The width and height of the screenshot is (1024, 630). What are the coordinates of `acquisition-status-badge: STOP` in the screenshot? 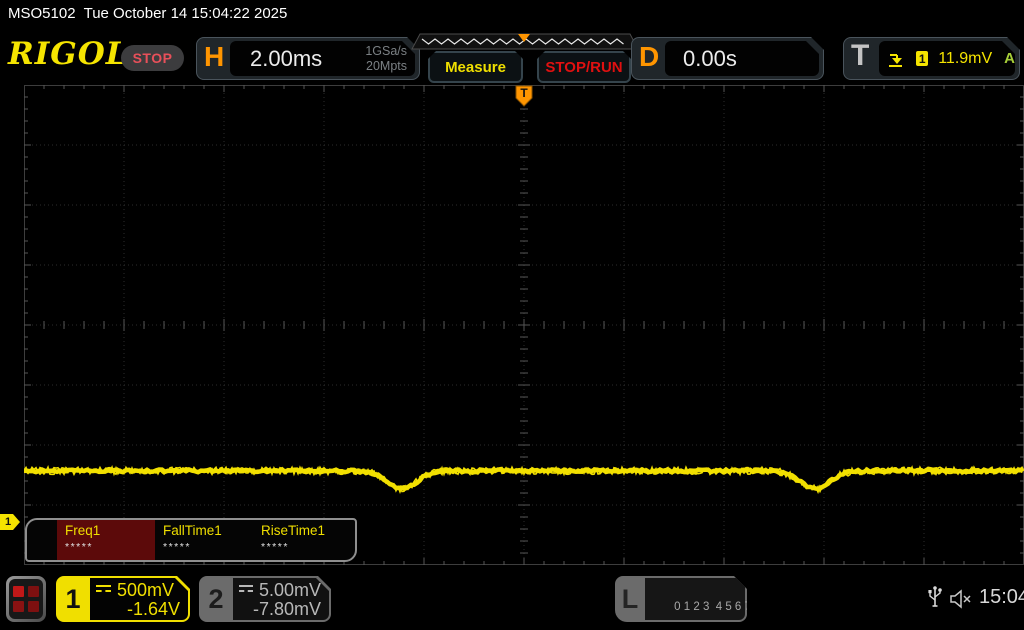 It's located at (152, 58).